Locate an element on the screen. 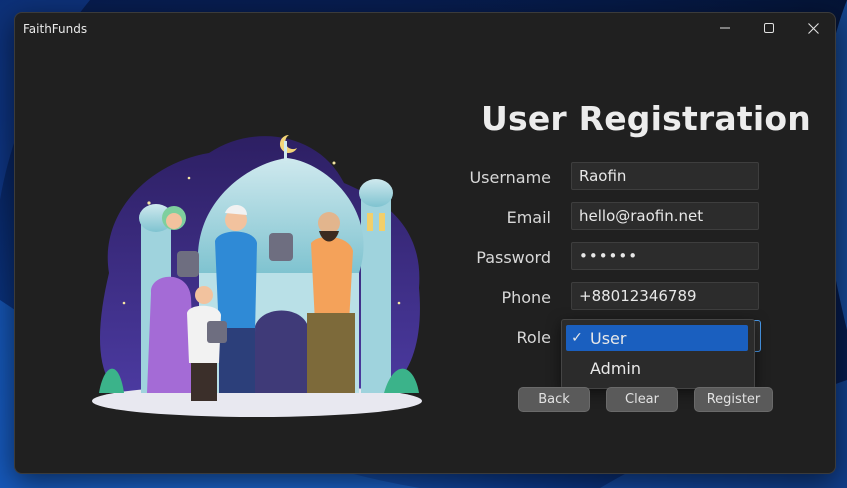 Image resolution: width=847 pixels, height=488 pixels. role-option-label: Admin is located at coordinates (615, 368).